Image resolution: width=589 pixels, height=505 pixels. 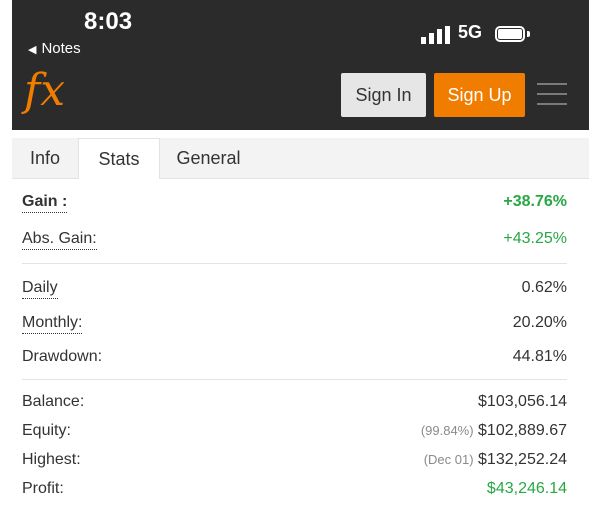 What do you see at coordinates (46, 430) in the screenshot?
I see `equity-label: Equity:` at bounding box center [46, 430].